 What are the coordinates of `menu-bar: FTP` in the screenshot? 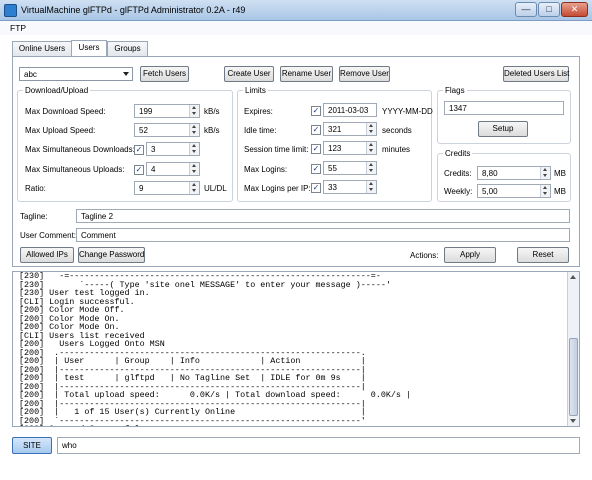 It's located at (296, 28).